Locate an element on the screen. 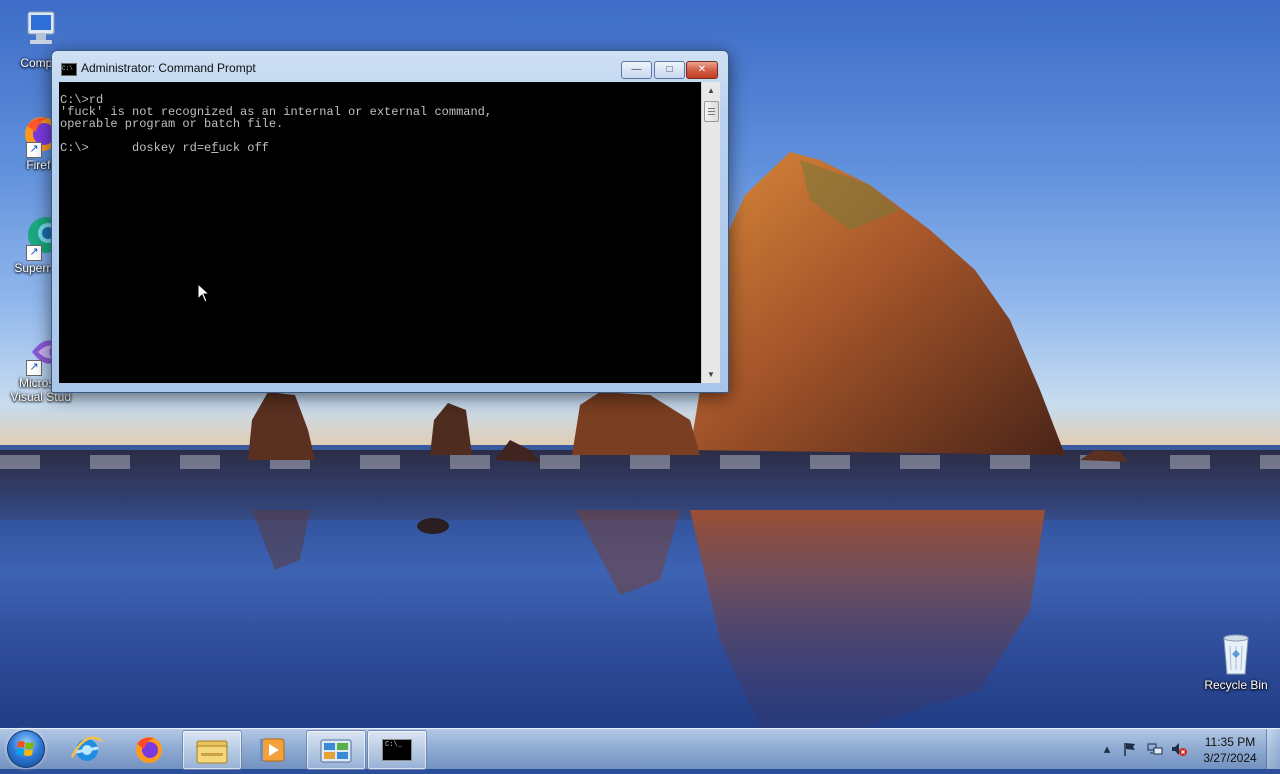 This screenshot has height=774, width=1280. windows-logo-icon is located at coordinates (25, 748).